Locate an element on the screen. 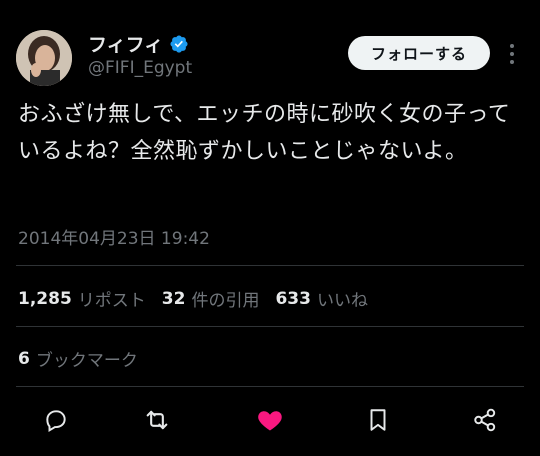 The width and height of the screenshot is (540, 456). bookmark-icon is located at coordinates (378, 420).